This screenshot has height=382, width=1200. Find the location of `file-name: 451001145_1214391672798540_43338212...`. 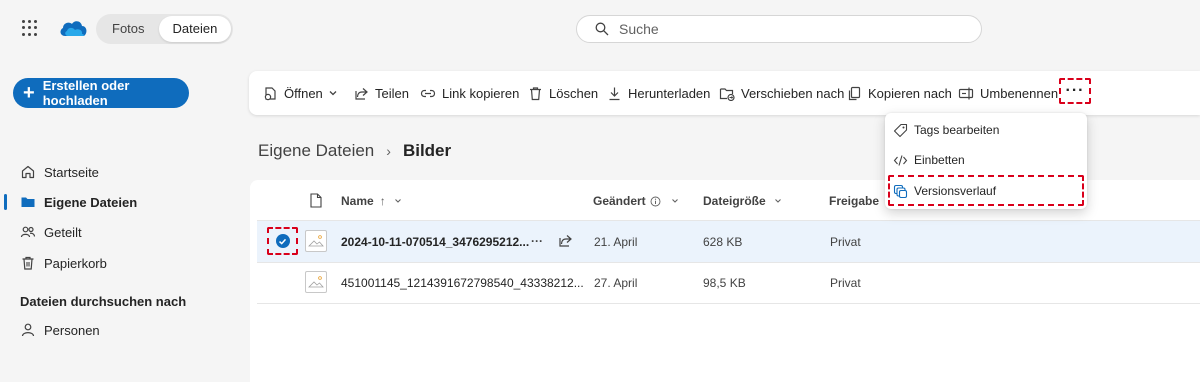

file-name: 451001145_1214391672798540_43338212... is located at coordinates (462, 283).